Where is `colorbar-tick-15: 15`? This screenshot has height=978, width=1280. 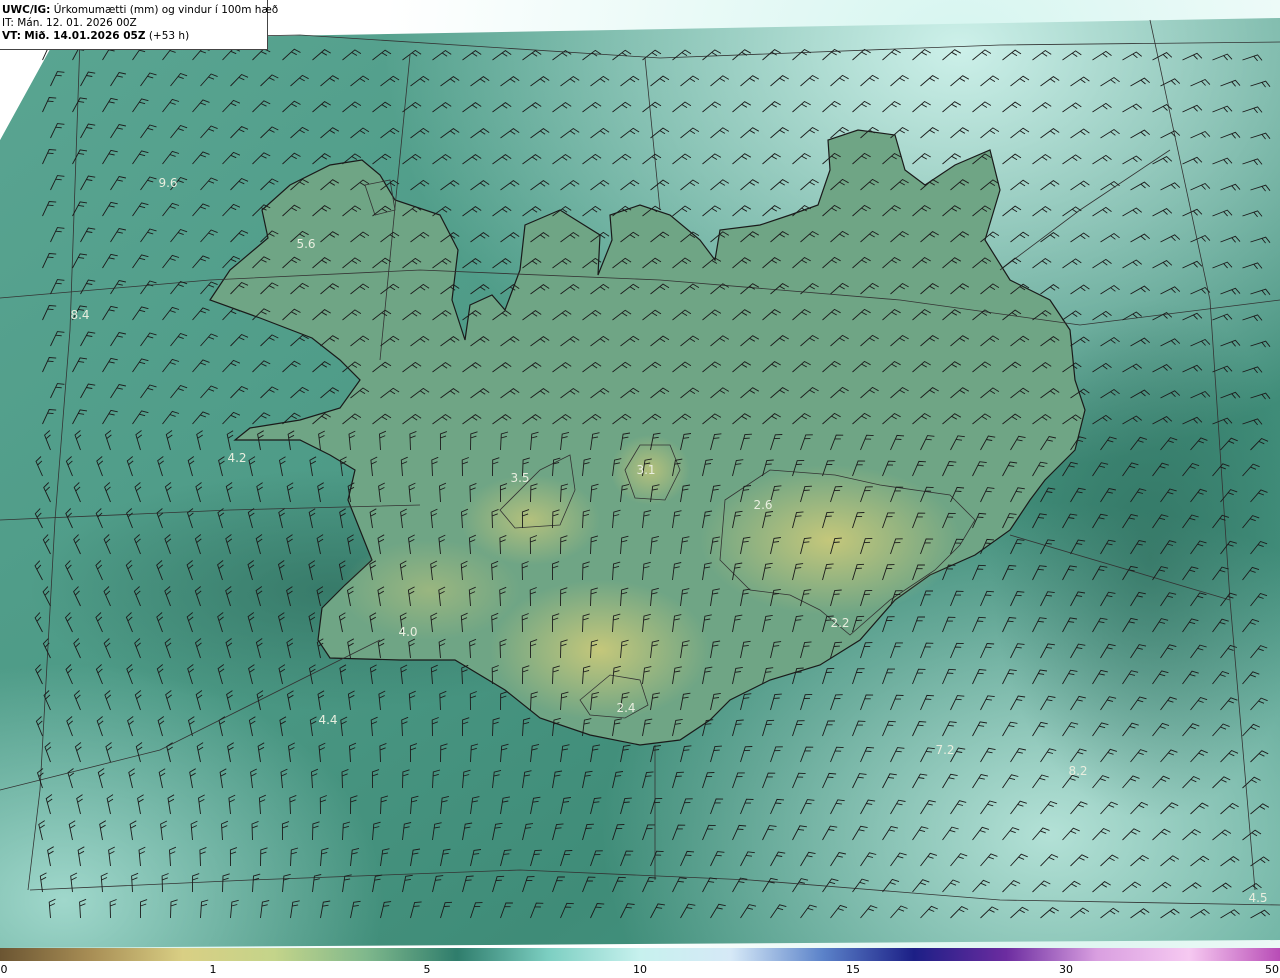
colorbar-tick-15: 15 is located at coordinates (853, 969).